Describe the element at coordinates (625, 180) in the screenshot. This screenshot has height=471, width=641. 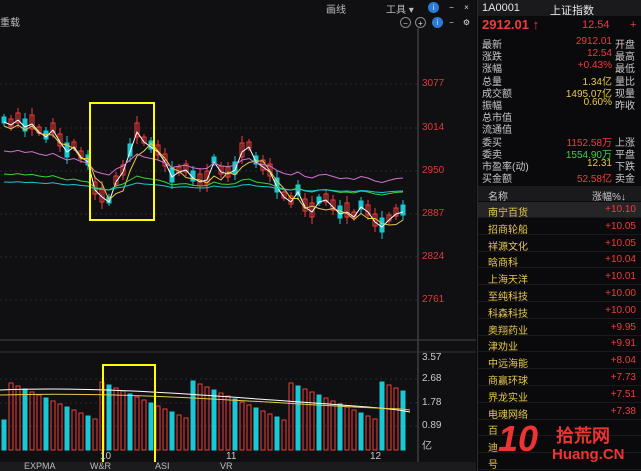
I see `quote-label2: 卖金` at that location.